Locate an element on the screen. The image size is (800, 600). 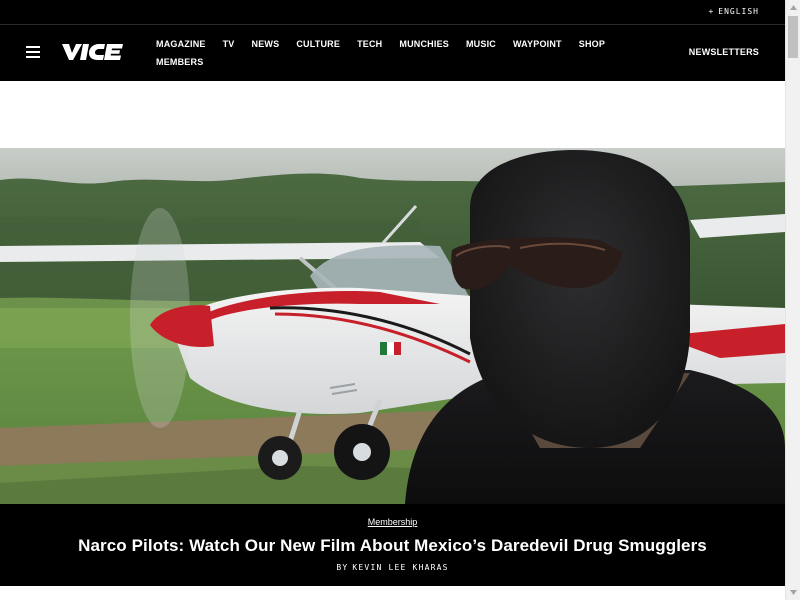
article-tag: Membership is located at coordinates (392, 522).